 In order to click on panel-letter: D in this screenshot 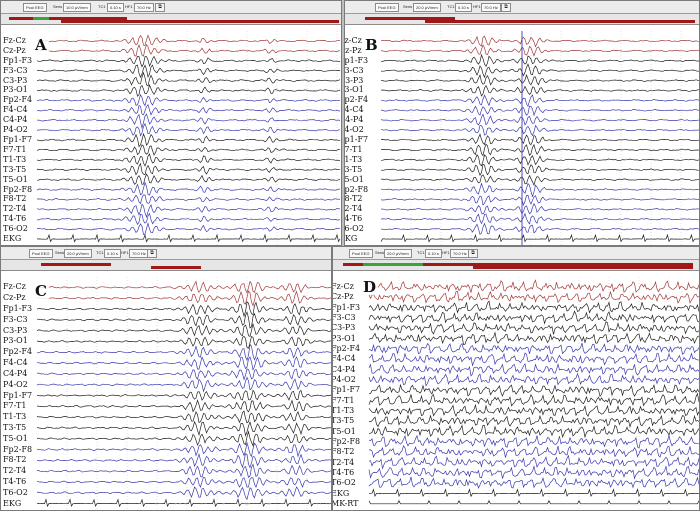, I will do `click(370, 287)`.